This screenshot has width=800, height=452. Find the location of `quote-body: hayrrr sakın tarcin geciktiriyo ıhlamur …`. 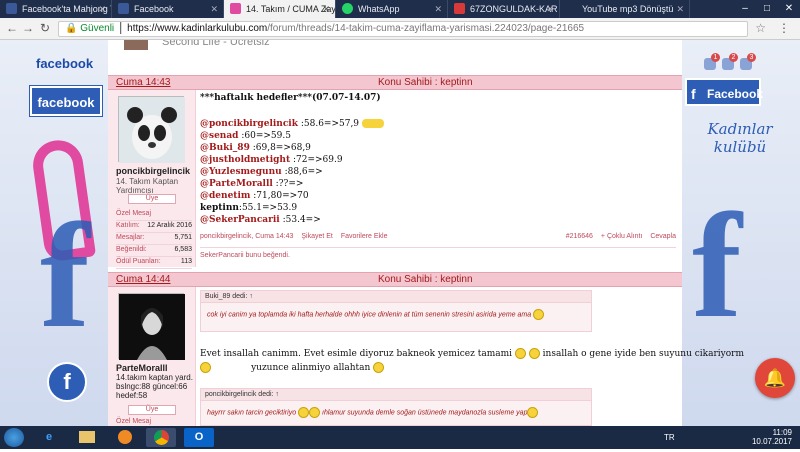

quote-body: hayrrr sakın tarcin geciktiriyo ıhlamur … is located at coordinates (396, 412).